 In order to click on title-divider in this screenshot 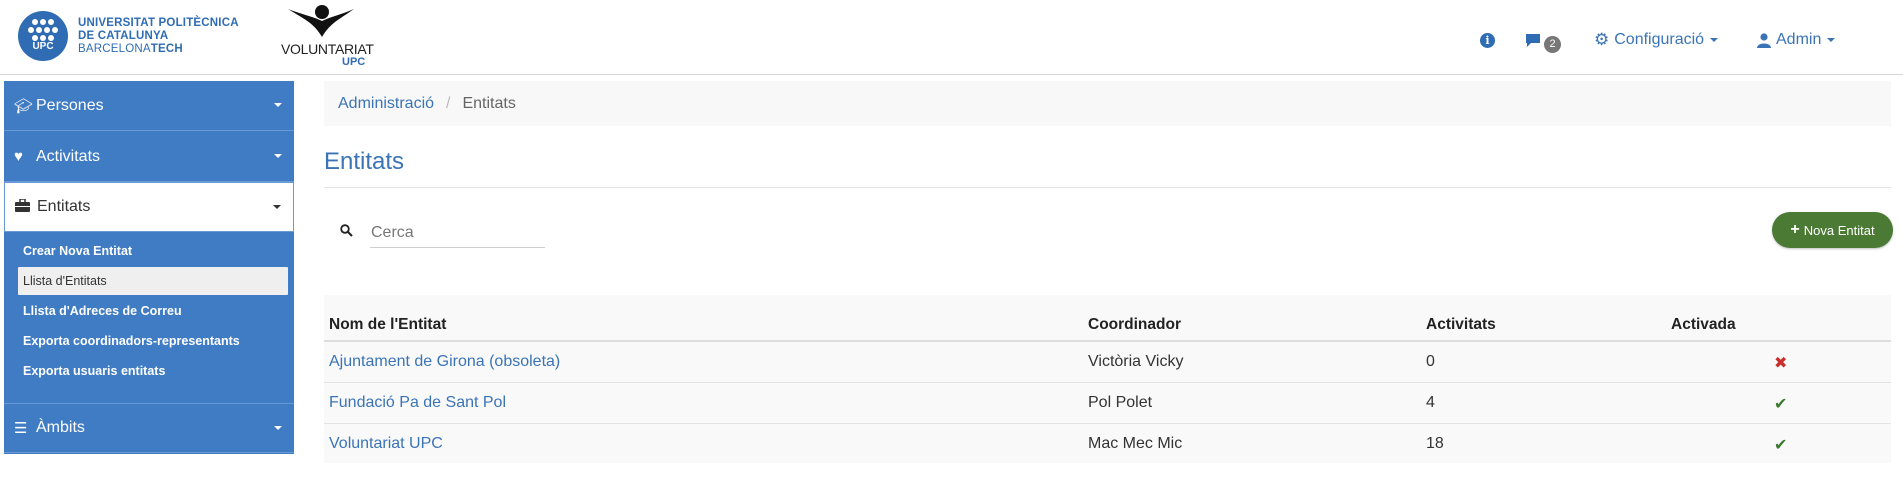, I will do `click(1107, 187)`.